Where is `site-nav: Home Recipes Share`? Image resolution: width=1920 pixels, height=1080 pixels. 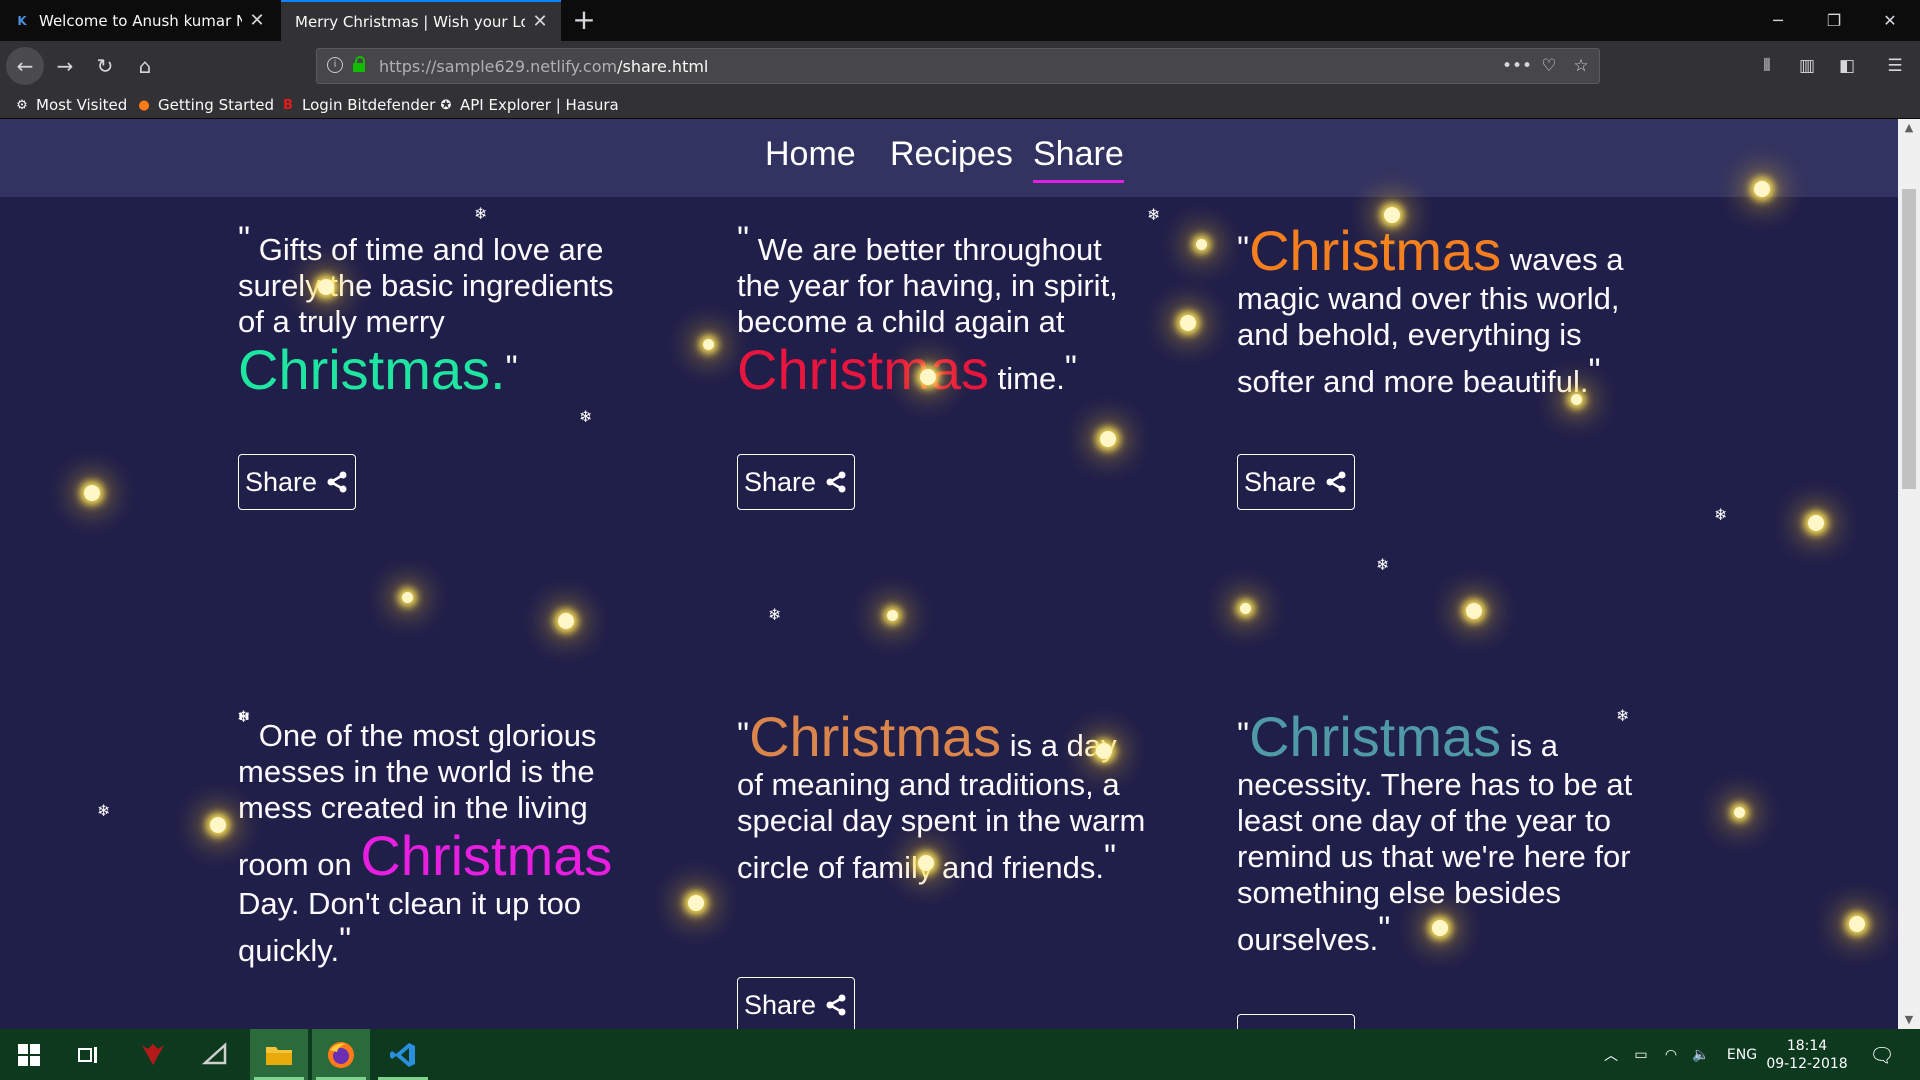
site-nav: Home Recipes Share is located at coordinates (949, 158).